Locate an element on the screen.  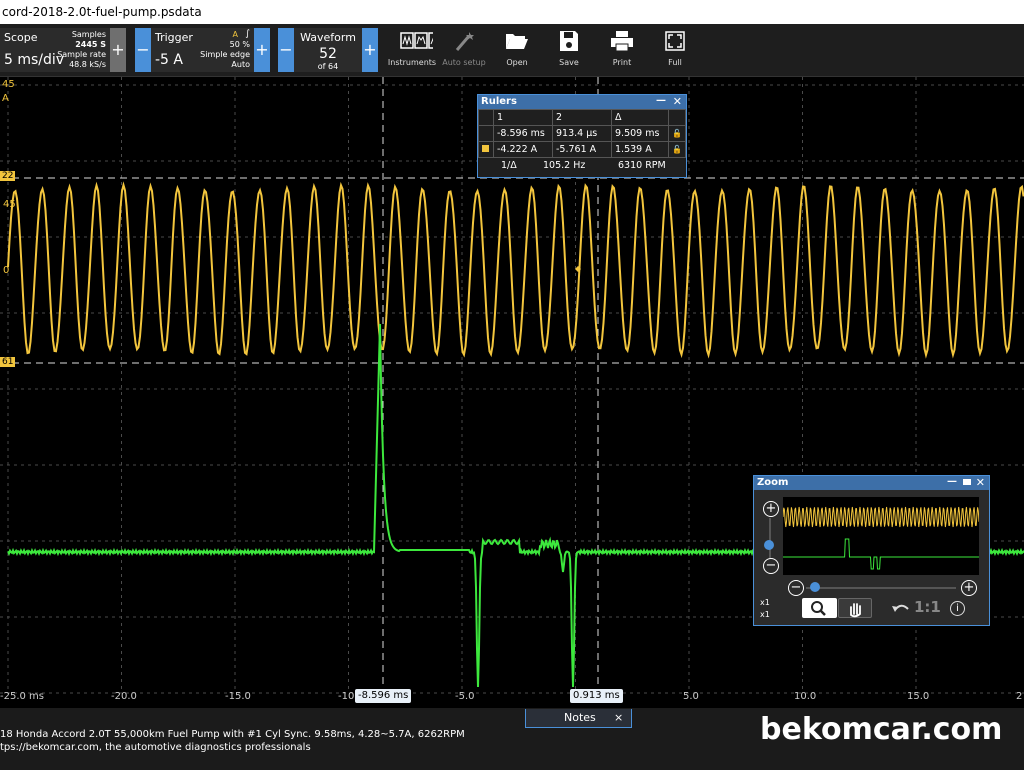
y-zoom-factor: x1 is located at coordinates (765, 614).